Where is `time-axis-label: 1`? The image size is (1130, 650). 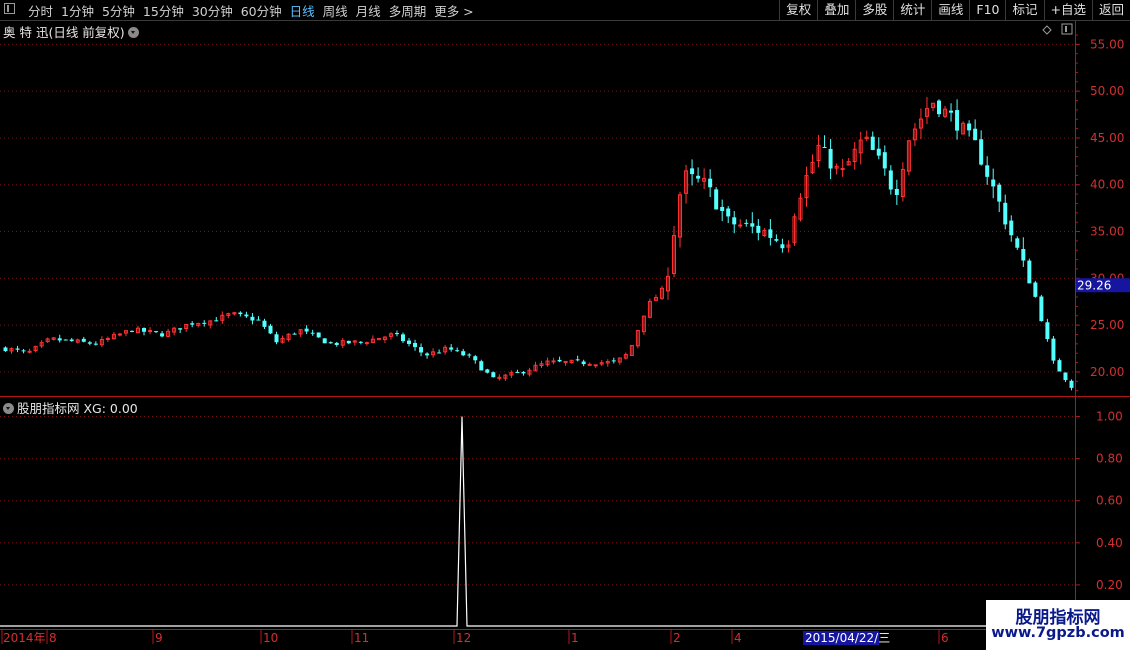 time-axis-label: 1 is located at coordinates (575, 638).